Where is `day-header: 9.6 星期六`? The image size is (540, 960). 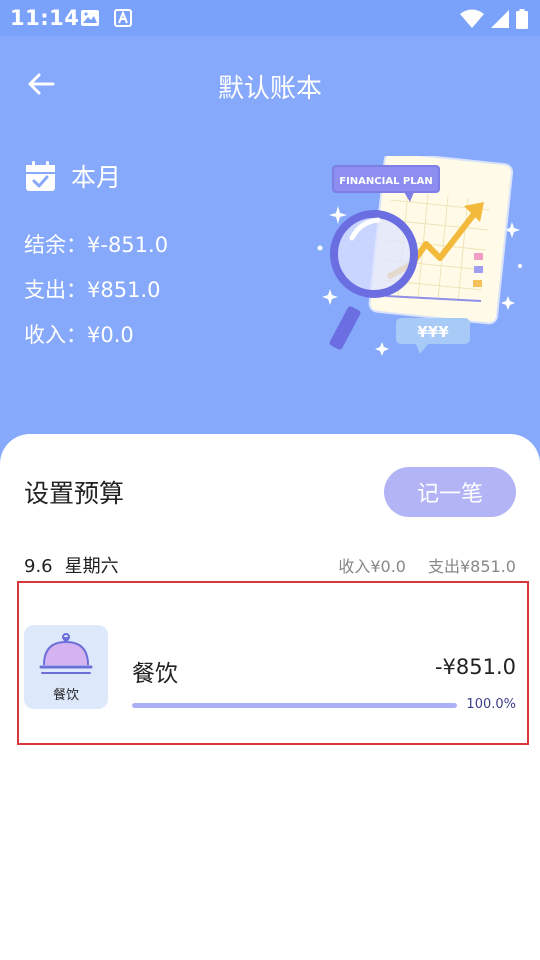 day-header: 9.6 星期六 is located at coordinates (71, 565).